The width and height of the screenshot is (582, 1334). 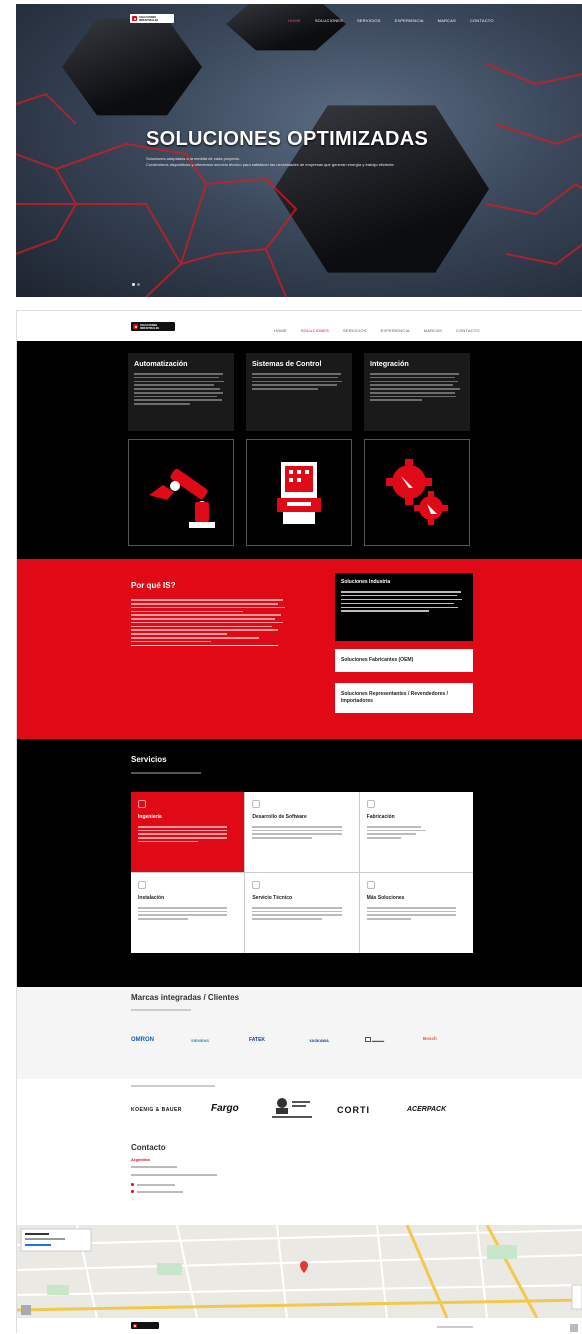 What do you see at coordinates (153, 1184) in the screenshot?
I see `contacto-phone` at bounding box center [153, 1184].